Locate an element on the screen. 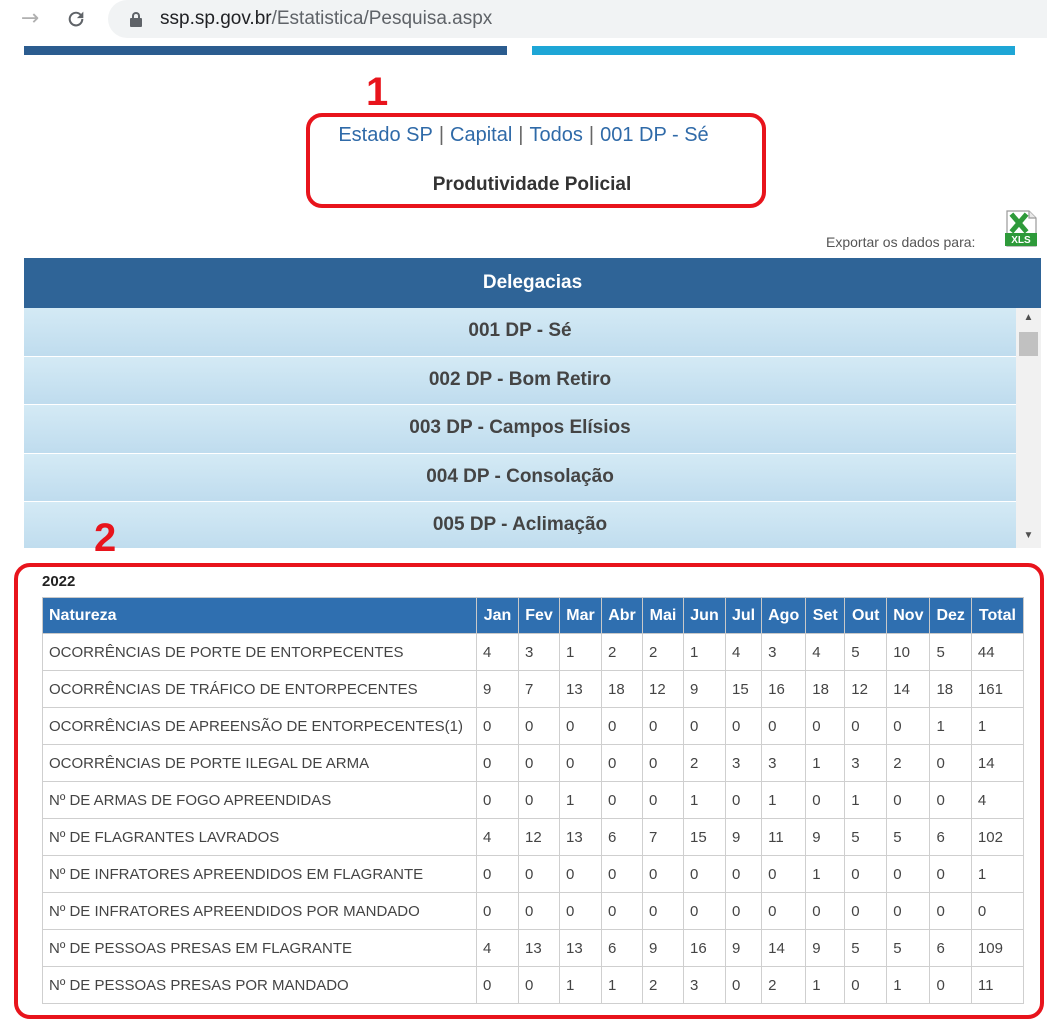  breadcrumb-todos: Todos is located at coordinates (556, 135).